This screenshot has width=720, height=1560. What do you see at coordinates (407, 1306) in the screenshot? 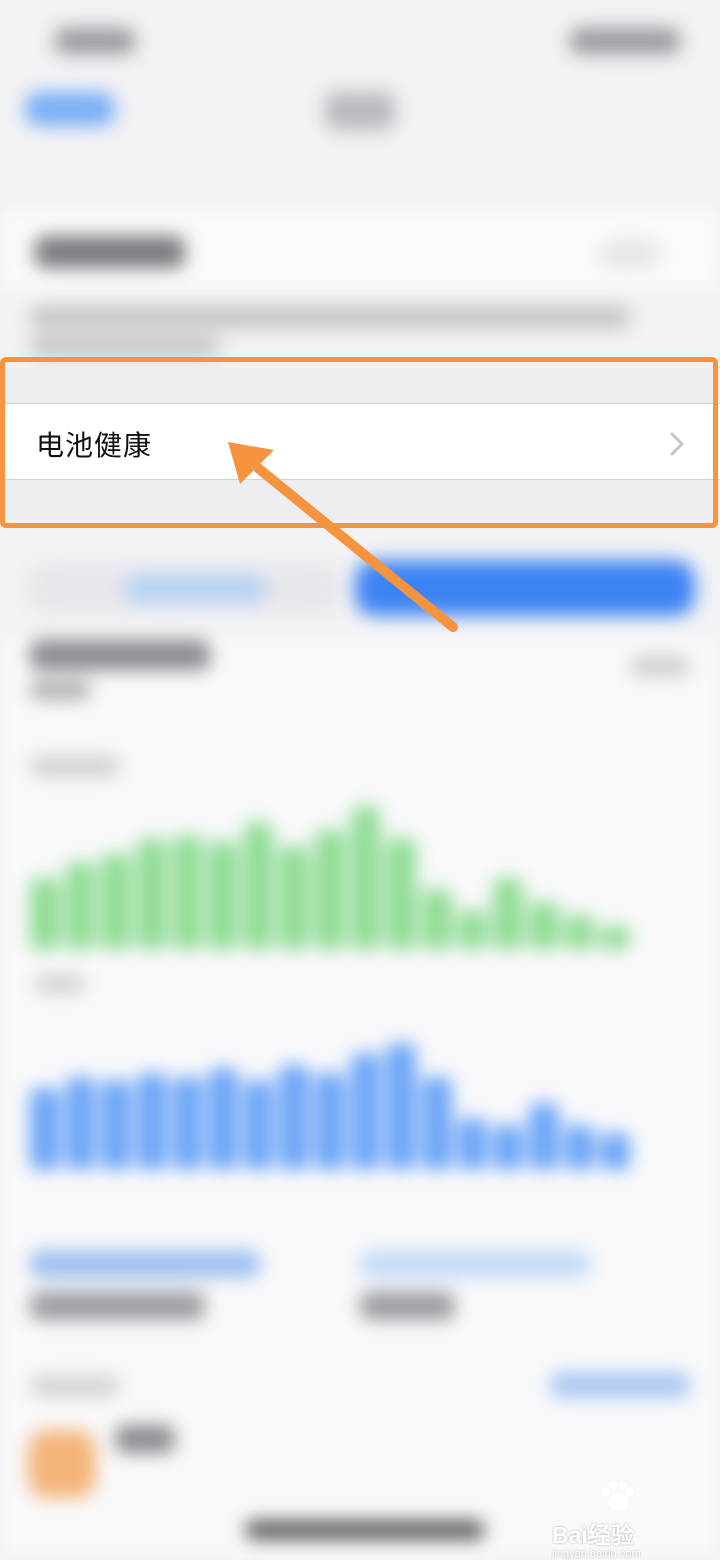
I see `screen-off-value` at bounding box center [407, 1306].